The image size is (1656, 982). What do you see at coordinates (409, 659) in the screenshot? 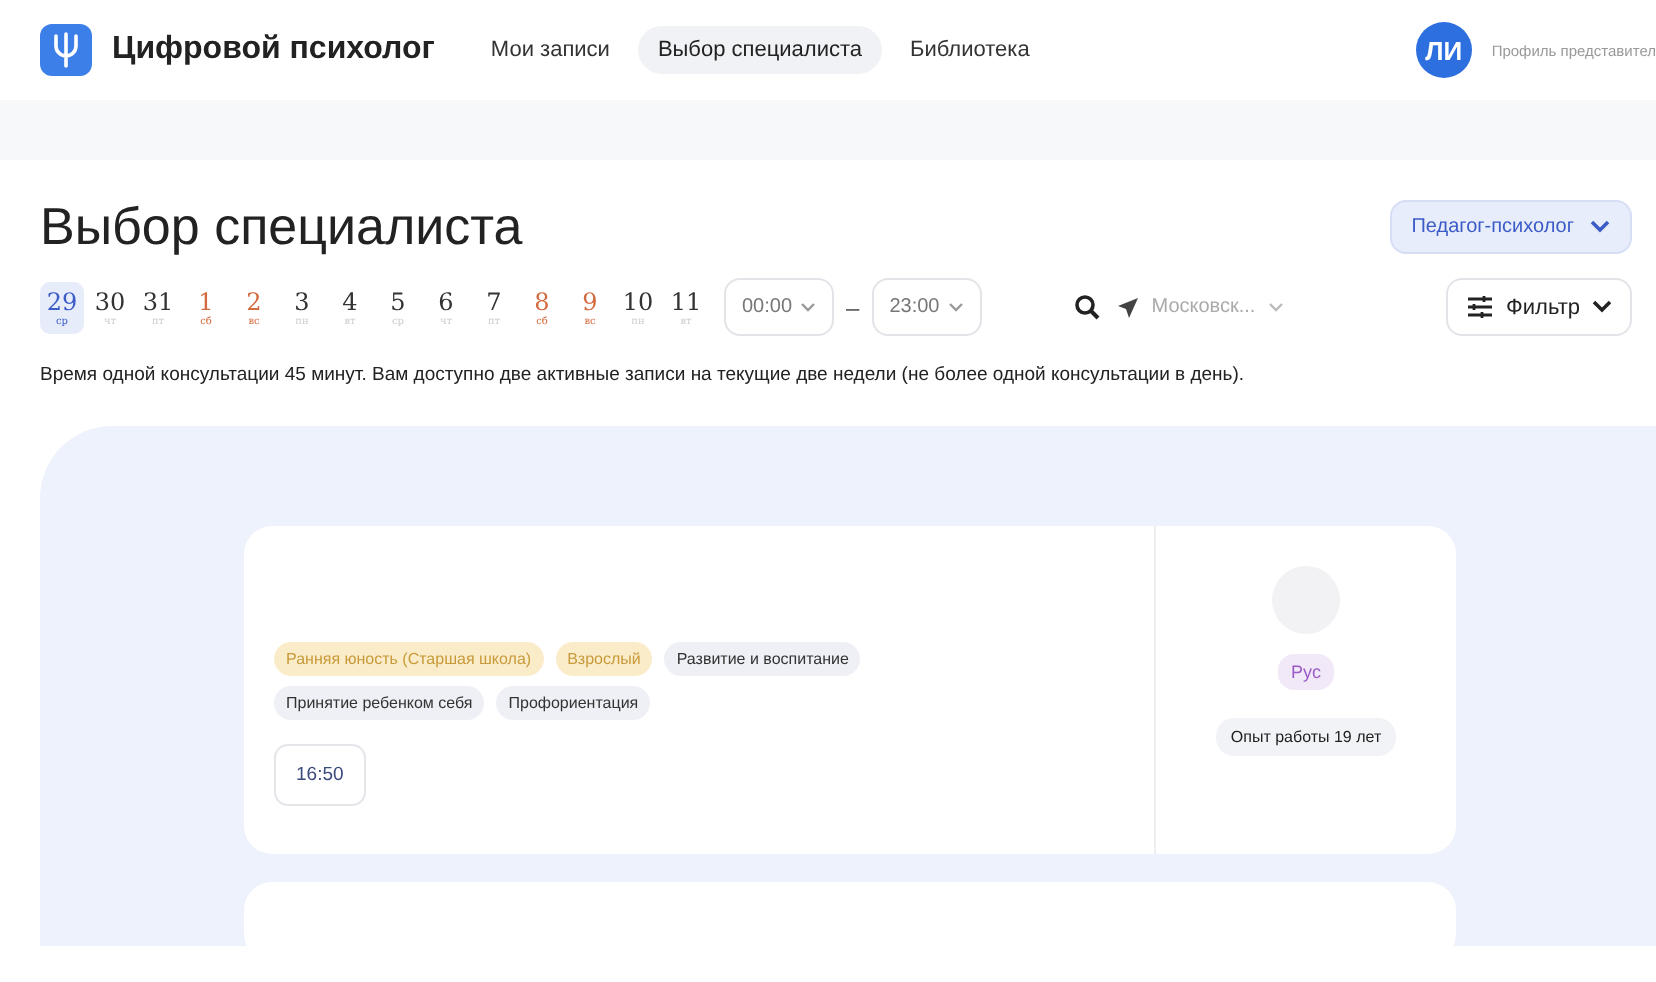
I see `tag: Ранняя юность (Старшая школа)` at bounding box center [409, 659].